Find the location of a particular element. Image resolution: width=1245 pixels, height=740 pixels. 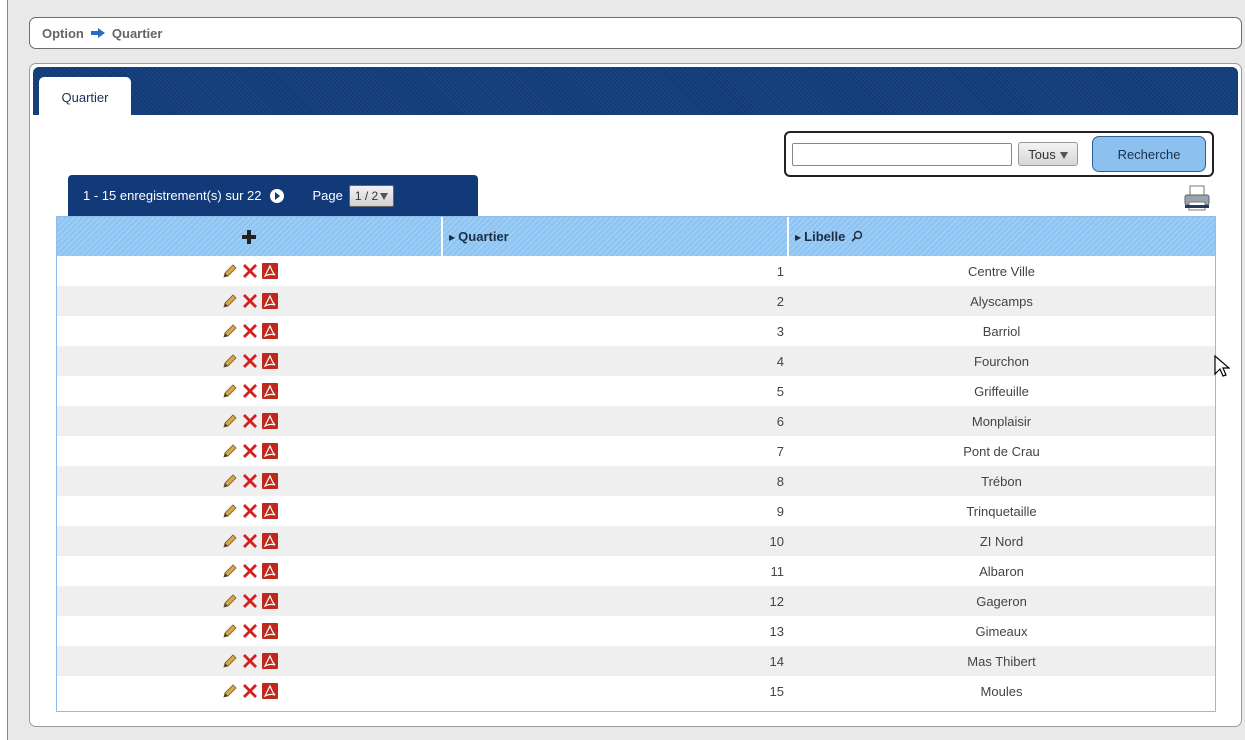

table-row: 15 Moules is located at coordinates (636, 691).